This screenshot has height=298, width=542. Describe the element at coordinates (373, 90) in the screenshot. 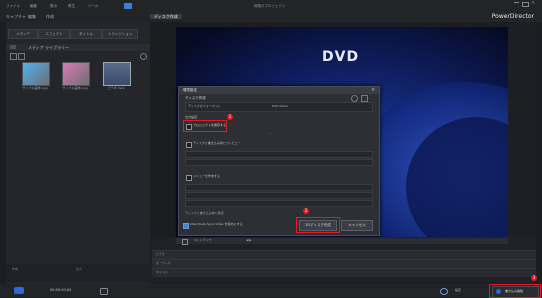

I see `dialog-close-icon: ×` at that location.